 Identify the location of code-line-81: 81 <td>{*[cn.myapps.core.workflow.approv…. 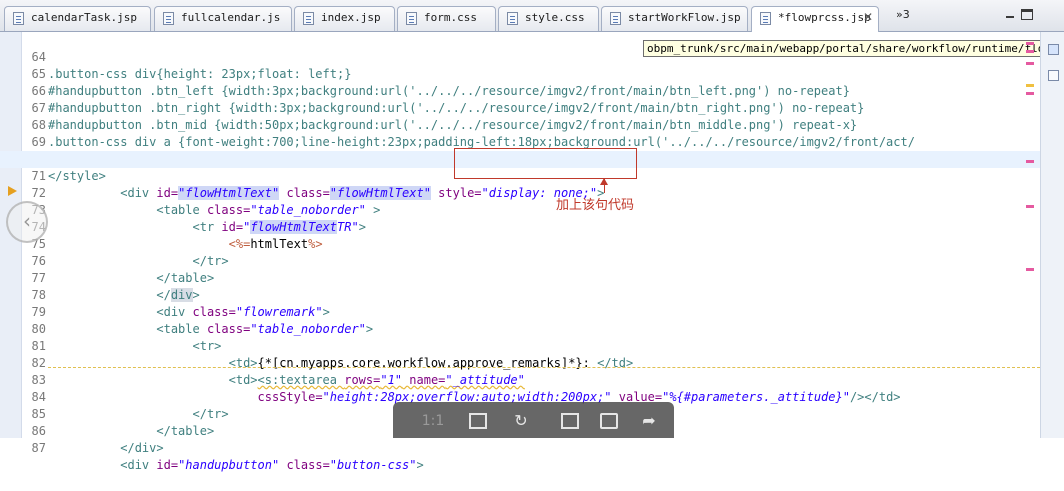
(520, 345).